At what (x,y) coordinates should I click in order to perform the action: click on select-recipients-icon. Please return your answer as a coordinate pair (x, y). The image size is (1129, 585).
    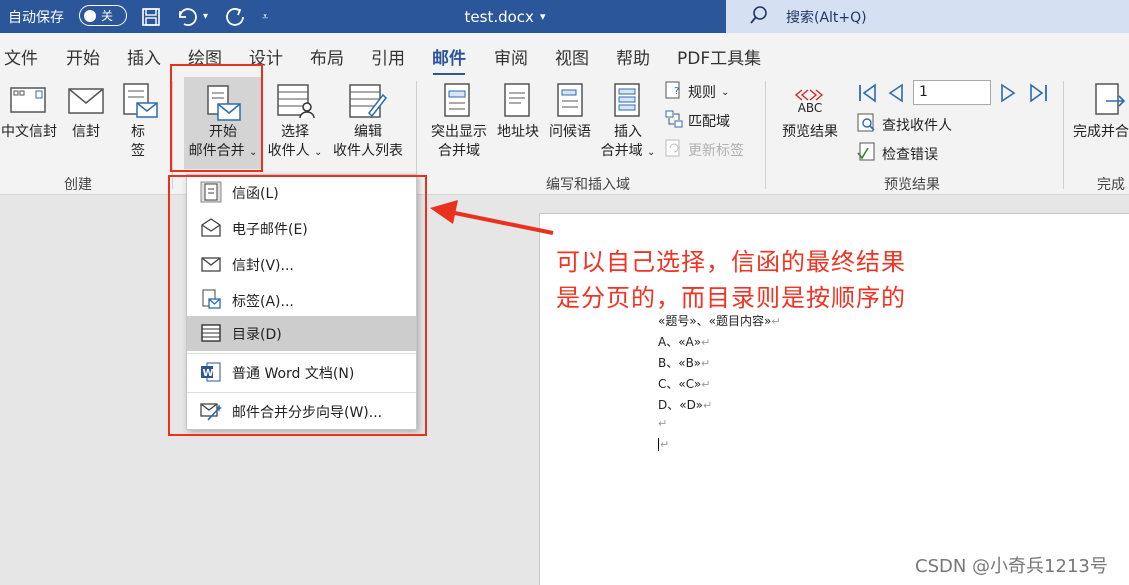
    Looking at the image, I should click on (296, 103).